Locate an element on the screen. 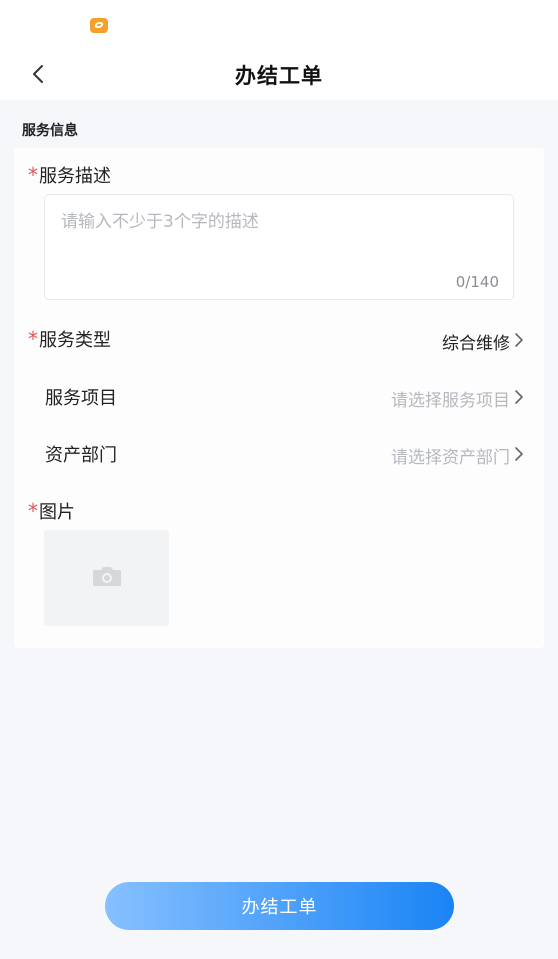 This screenshot has height=959, width=558. nav-bar: 办结工单 is located at coordinates (279, 74).